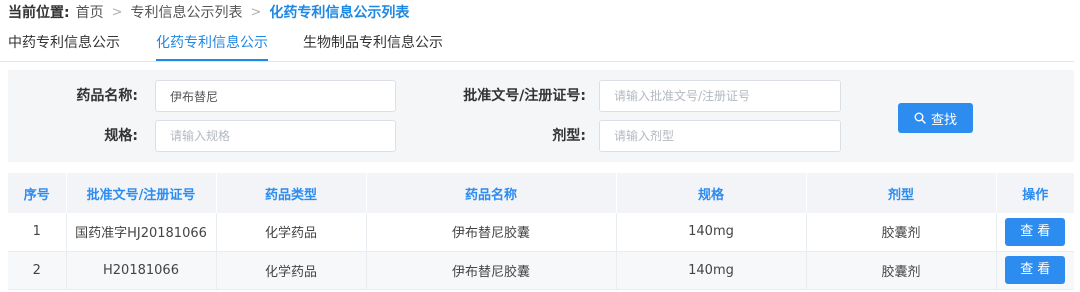  What do you see at coordinates (121, 136) in the screenshot?
I see `spec-label: 规格:` at bounding box center [121, 136].